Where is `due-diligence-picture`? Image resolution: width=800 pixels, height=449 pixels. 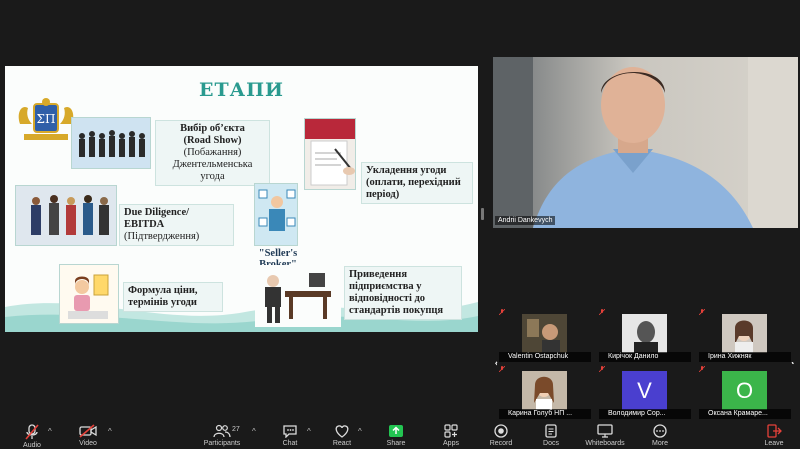
due-diligence-picture is located at coordinates (66, 215).